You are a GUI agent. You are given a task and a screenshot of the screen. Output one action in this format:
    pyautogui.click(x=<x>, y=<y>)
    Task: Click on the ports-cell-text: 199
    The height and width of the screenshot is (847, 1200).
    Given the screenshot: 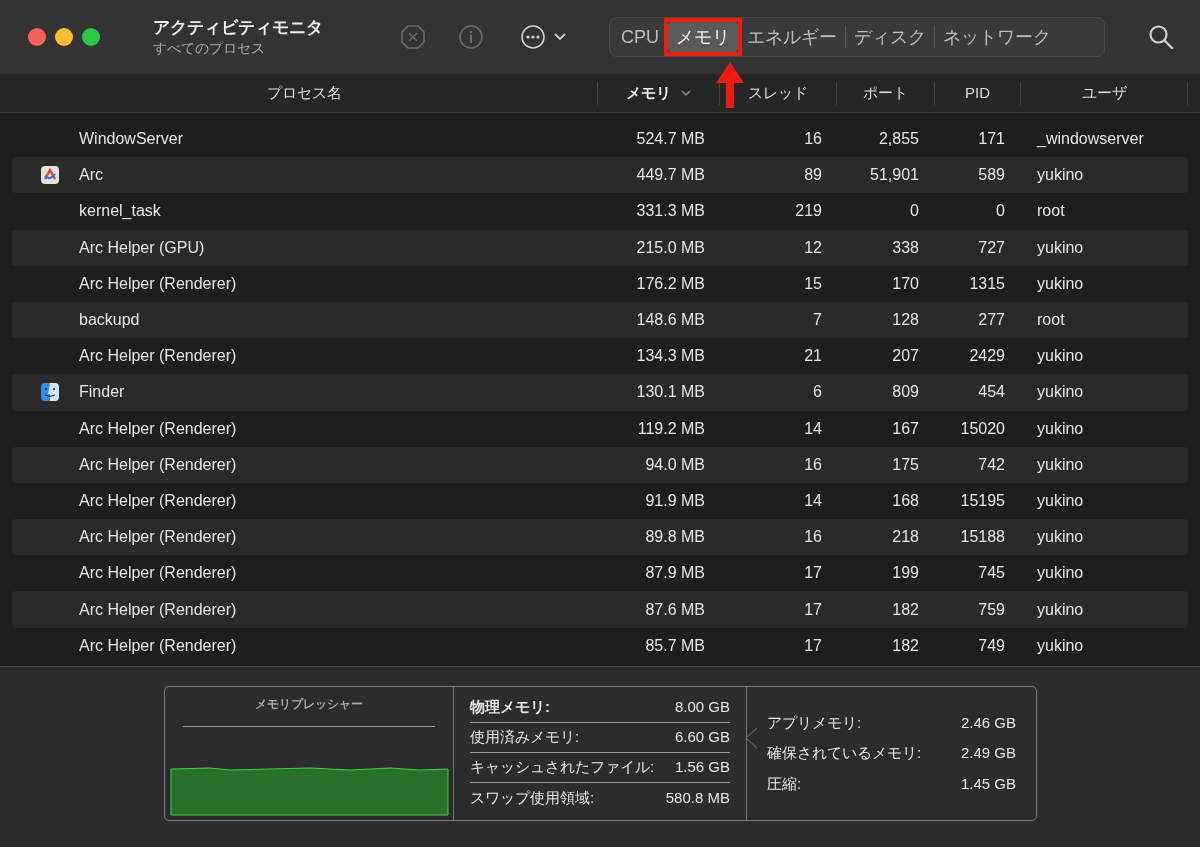 What is the action you would take?
    pyautogui.click(x=905, y=573)
    